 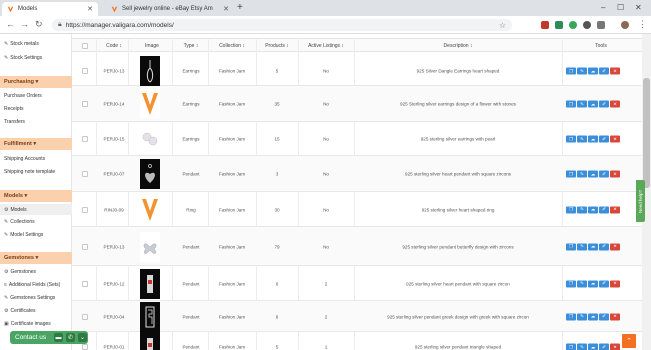 I want to click on row-code: PERJ0-15, so click(x=114, y=139).